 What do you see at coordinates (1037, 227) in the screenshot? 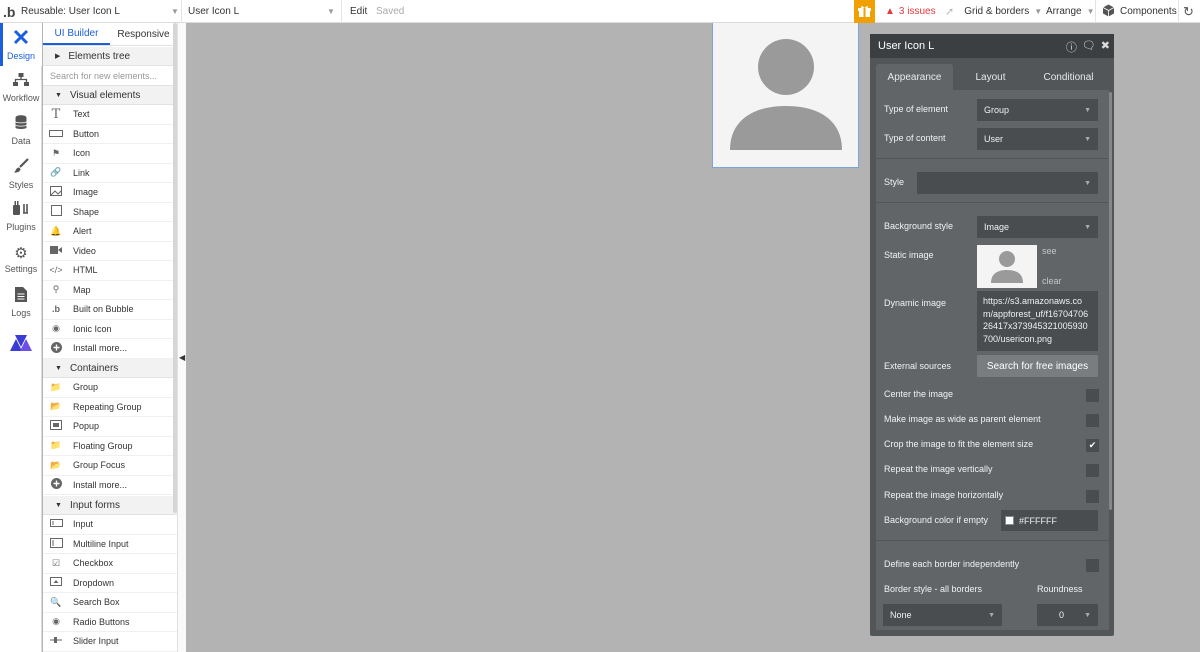
I see `background-style-select: Image ▼` at bounding box center [1037, 227].